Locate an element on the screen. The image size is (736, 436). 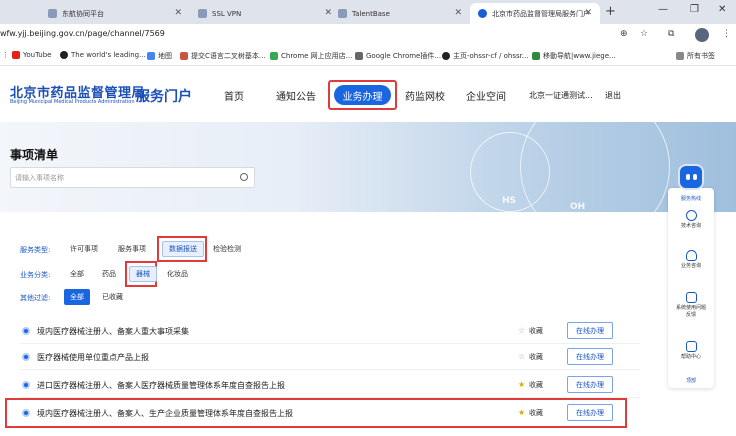
assistant-robot-icon is located at coordinates (691, 177).